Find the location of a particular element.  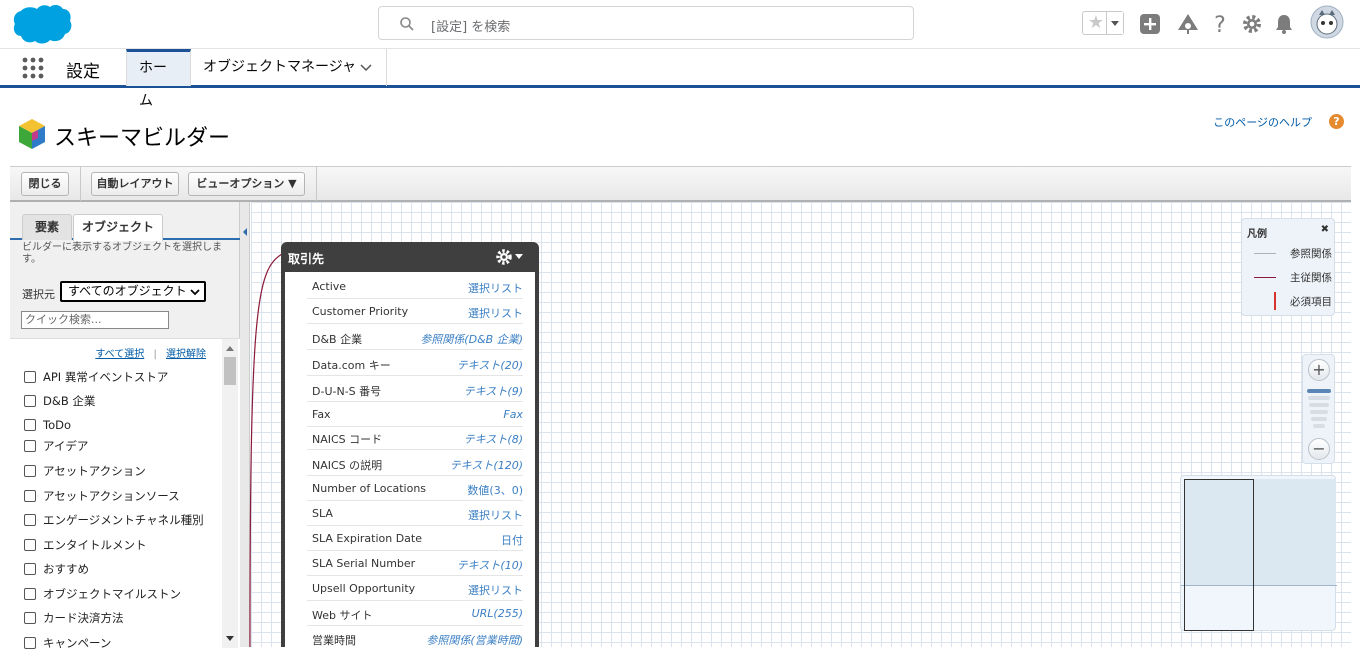

list-item: ToDo is located at coordinates (47, 427).